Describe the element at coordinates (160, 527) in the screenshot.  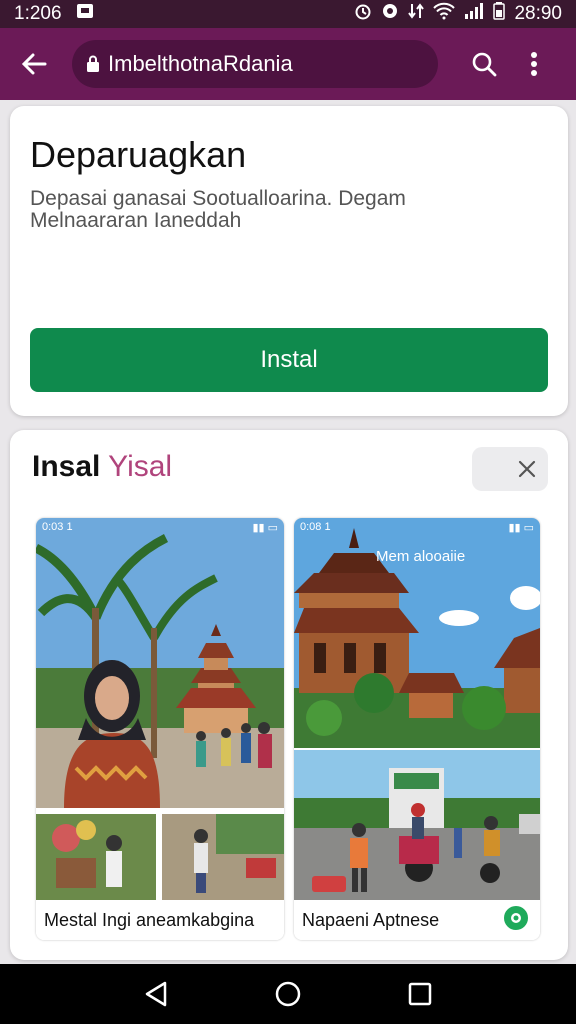
I see `screenshot-1-status: 0:03 1 ▮▮ ▭` at that location.